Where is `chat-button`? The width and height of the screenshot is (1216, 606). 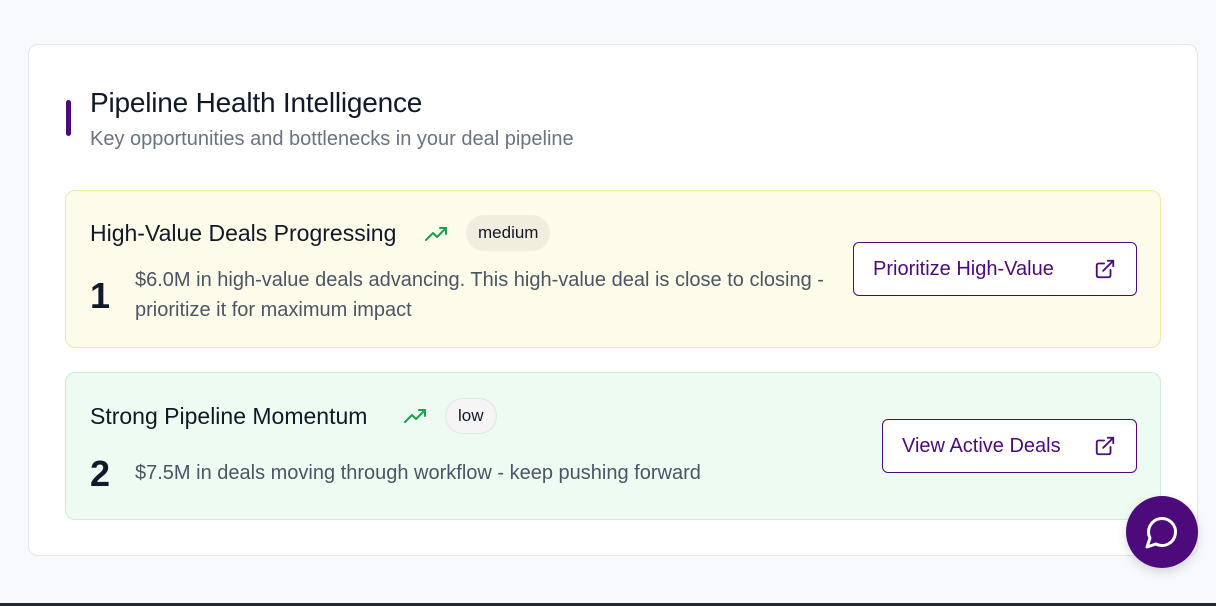
chat-button is located at coordinates (1162, 532).